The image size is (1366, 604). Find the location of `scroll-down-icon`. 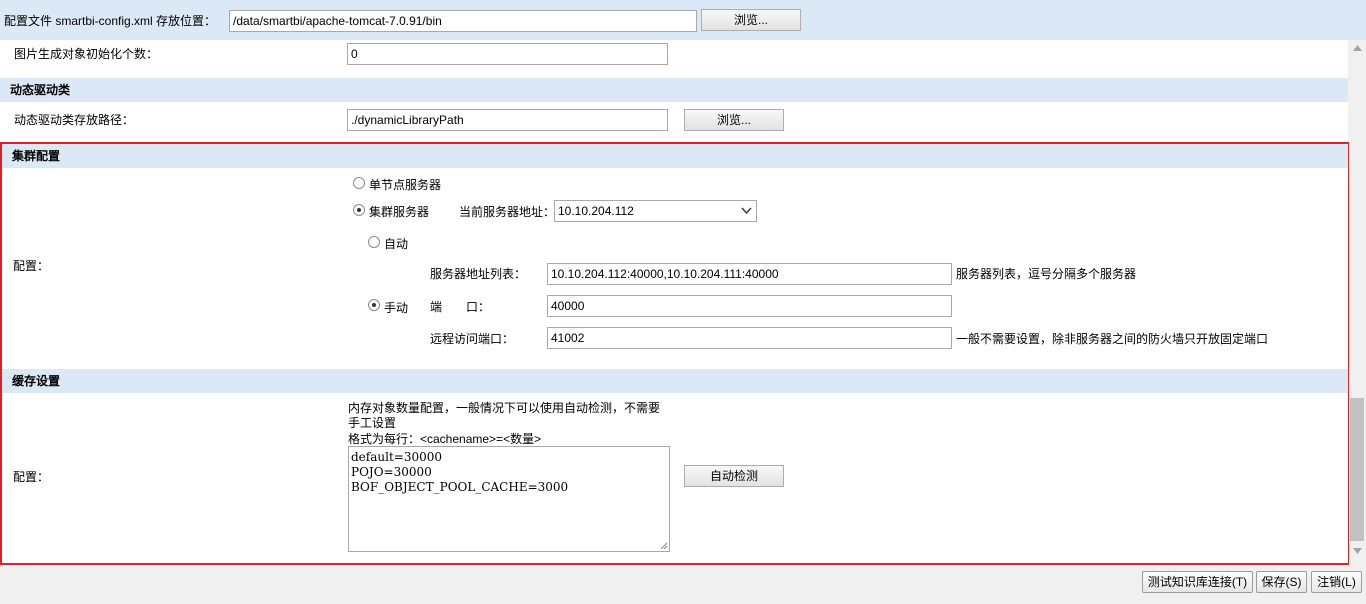

scroll-down-icon is located at coordinates (1357, 551).